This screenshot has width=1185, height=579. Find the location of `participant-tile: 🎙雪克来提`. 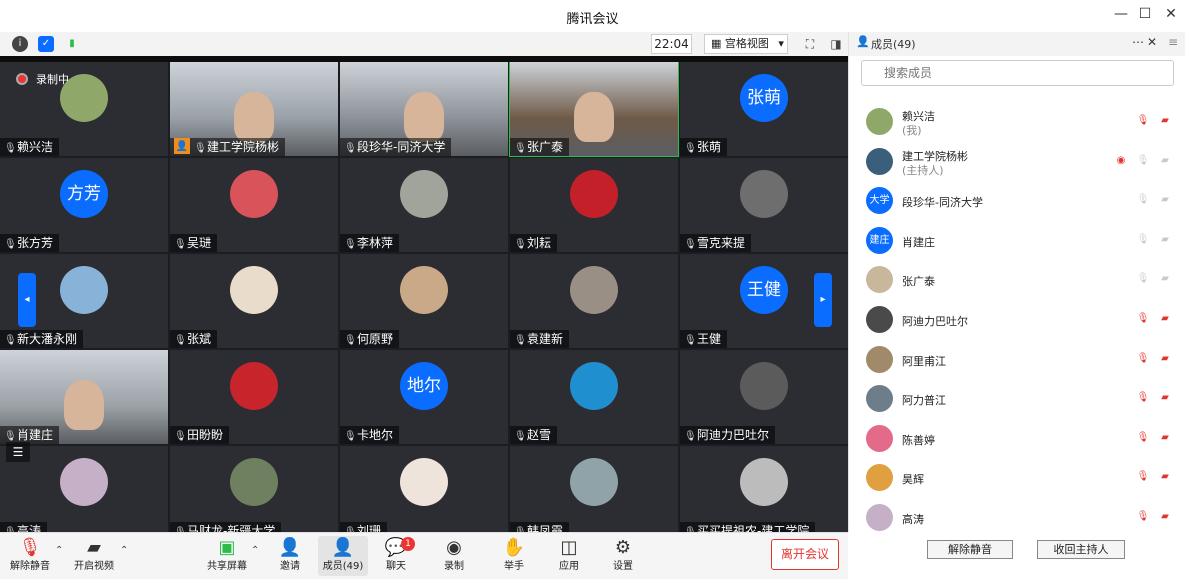

participant-tile: 🎙雪克来提 is located at coordinates (764, 205).